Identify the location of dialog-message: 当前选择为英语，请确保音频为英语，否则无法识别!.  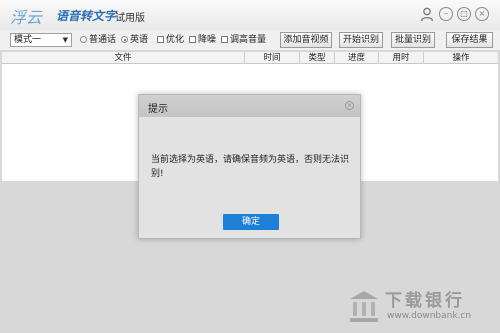
(250, 167).